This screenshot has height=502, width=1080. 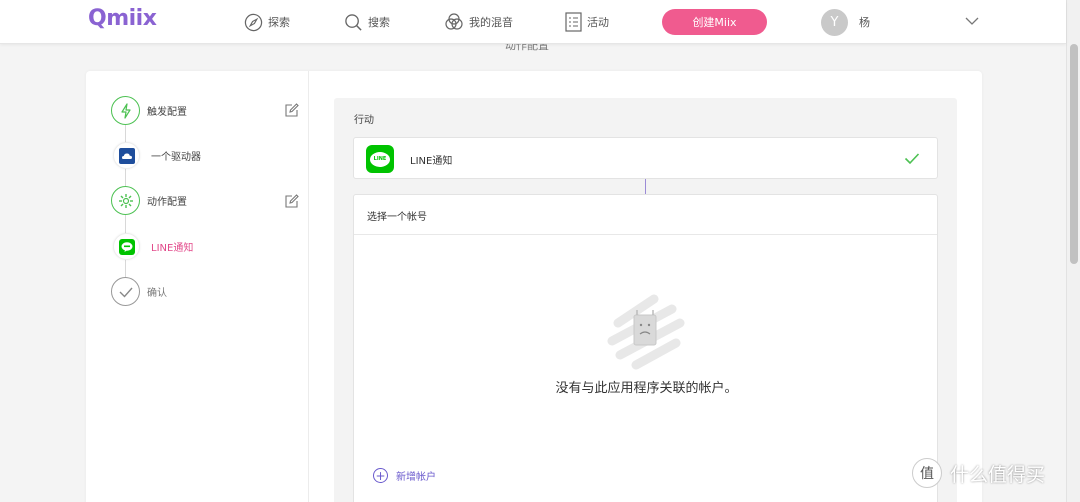 I want to click on compass-icon, so click(x=253, y=22).